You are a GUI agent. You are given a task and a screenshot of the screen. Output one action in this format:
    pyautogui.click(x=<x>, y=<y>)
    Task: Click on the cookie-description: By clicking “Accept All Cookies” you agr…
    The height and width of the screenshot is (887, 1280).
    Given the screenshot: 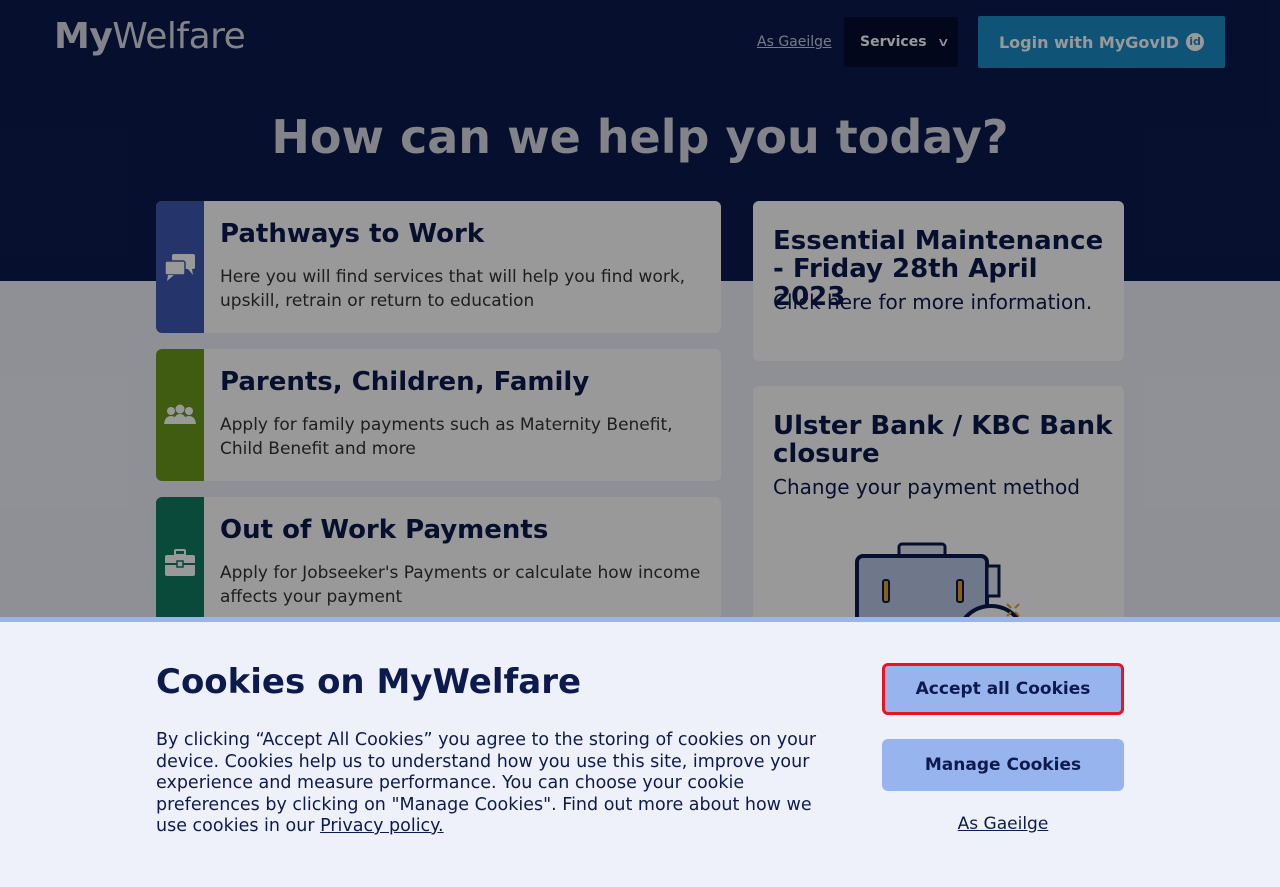 What is the action you would take?
    pyautogui.click(x=491, y=784)
    